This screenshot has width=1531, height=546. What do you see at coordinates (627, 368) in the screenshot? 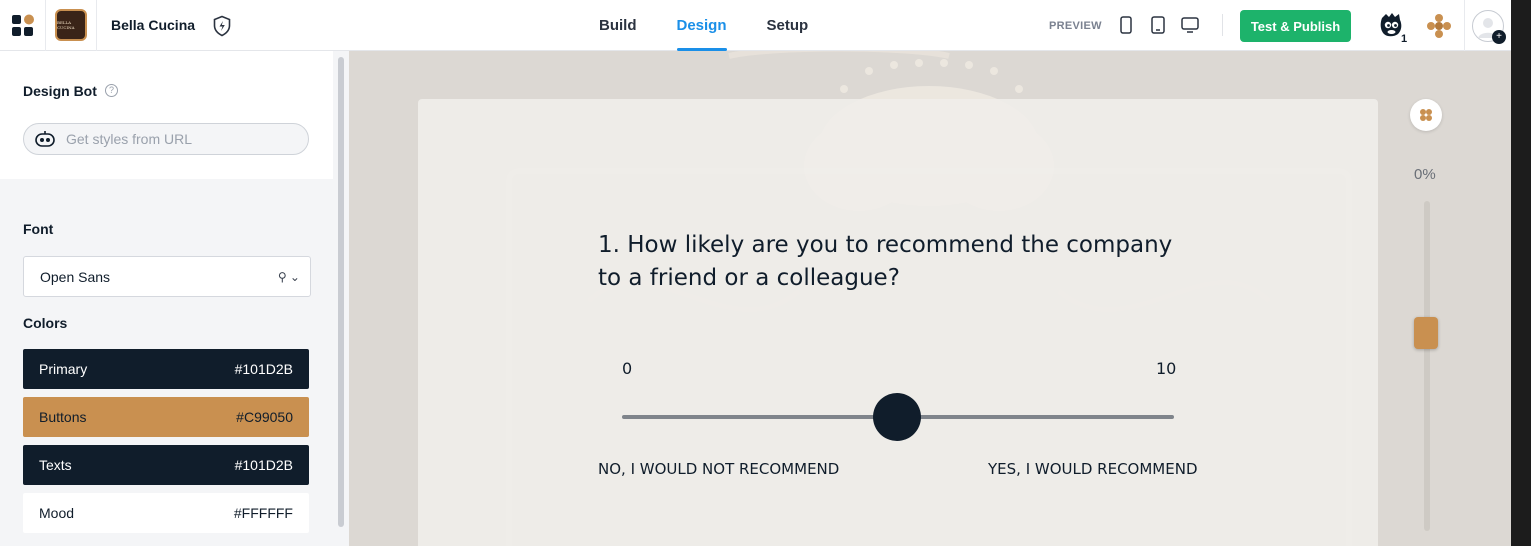
I see `scale-min-label: 0` at bounding box center [627, 368].